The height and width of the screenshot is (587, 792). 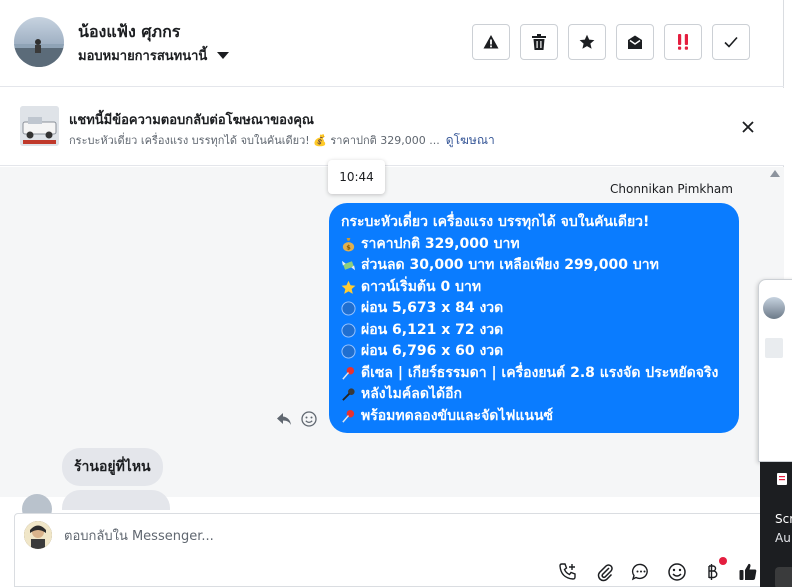 I want to click on incoming-message-bubble: ร้านอยู่ที่ไหน, so click(x=112, y=467).